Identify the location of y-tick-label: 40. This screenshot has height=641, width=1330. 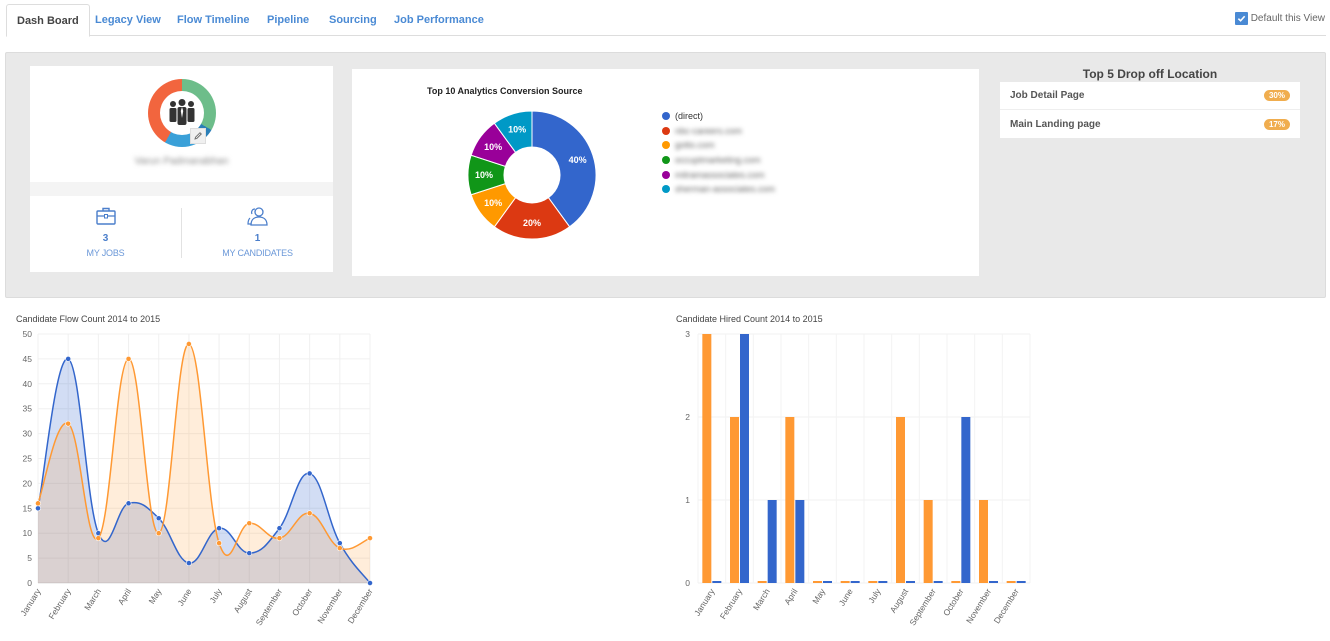
(28, 384).